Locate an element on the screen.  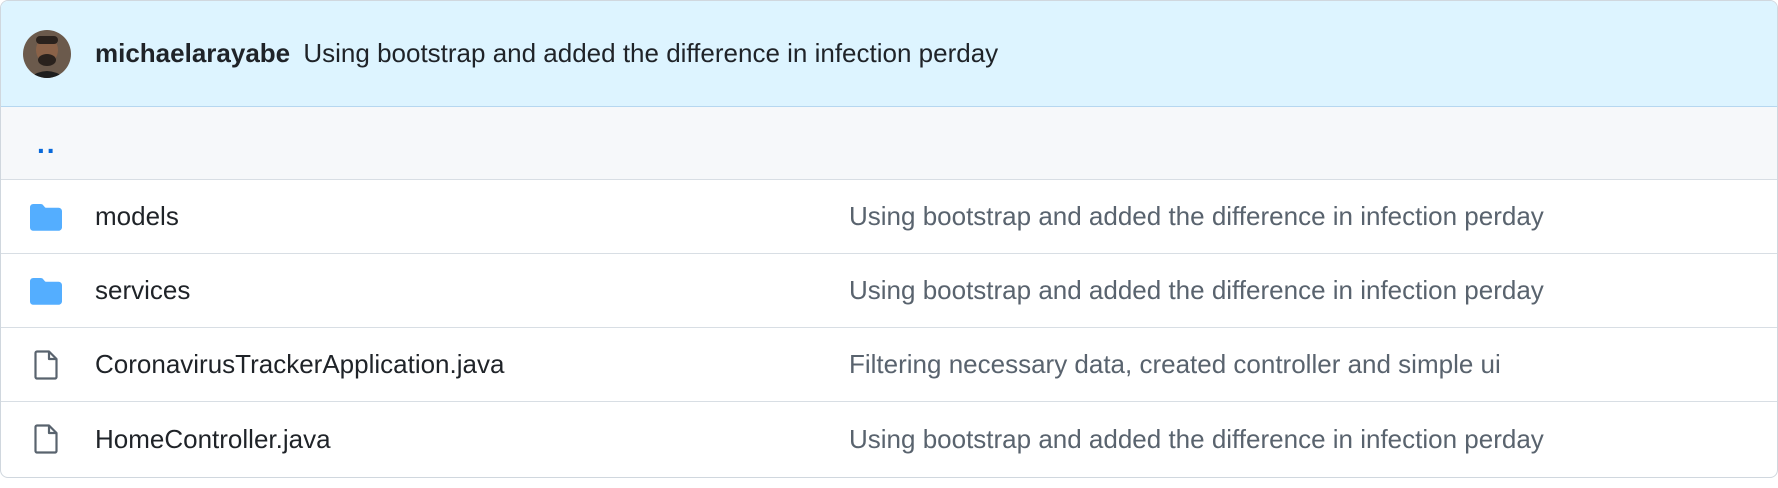
file-name: CoronavirusTrackerApplication.java is located at coordinates (299, 364).